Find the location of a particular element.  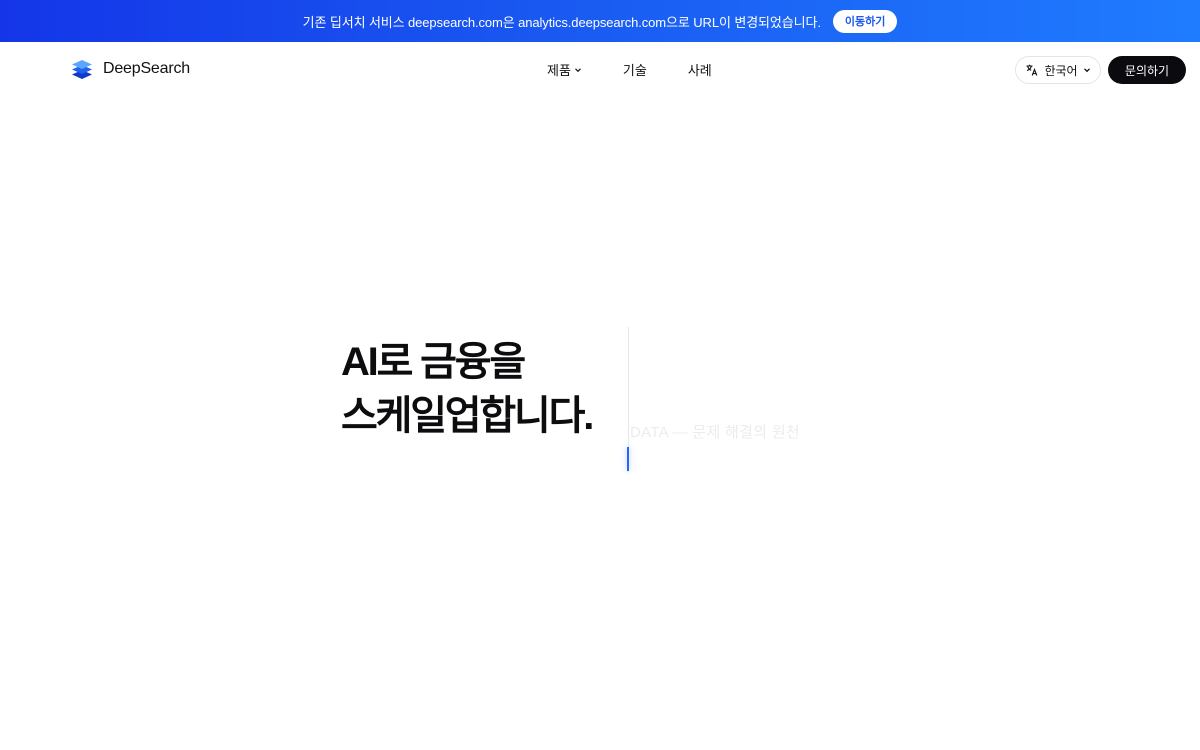

nav-item-label: 사례 is located at coordinates (699, 70).